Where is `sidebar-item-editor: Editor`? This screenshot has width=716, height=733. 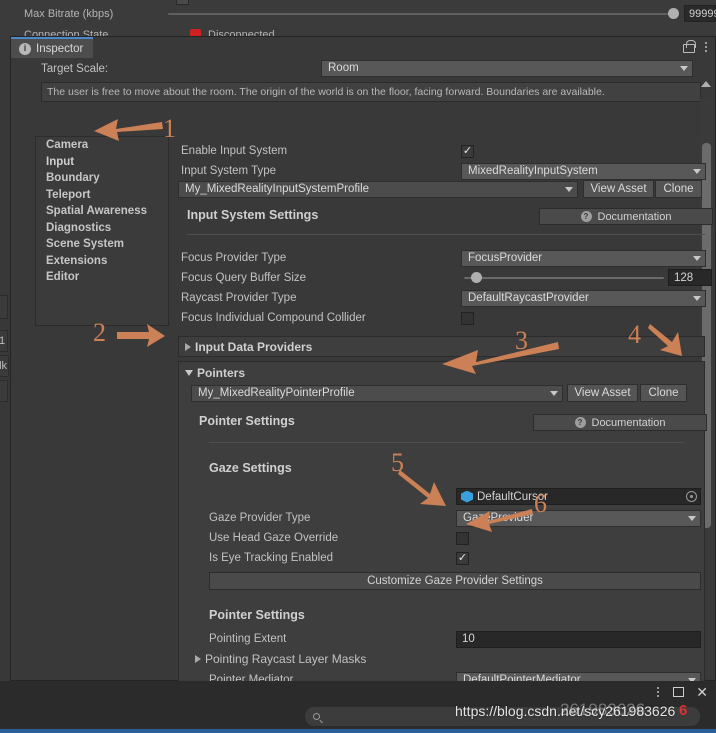
sidebar-item-editor: Editor is located at coordinates (102, 277).